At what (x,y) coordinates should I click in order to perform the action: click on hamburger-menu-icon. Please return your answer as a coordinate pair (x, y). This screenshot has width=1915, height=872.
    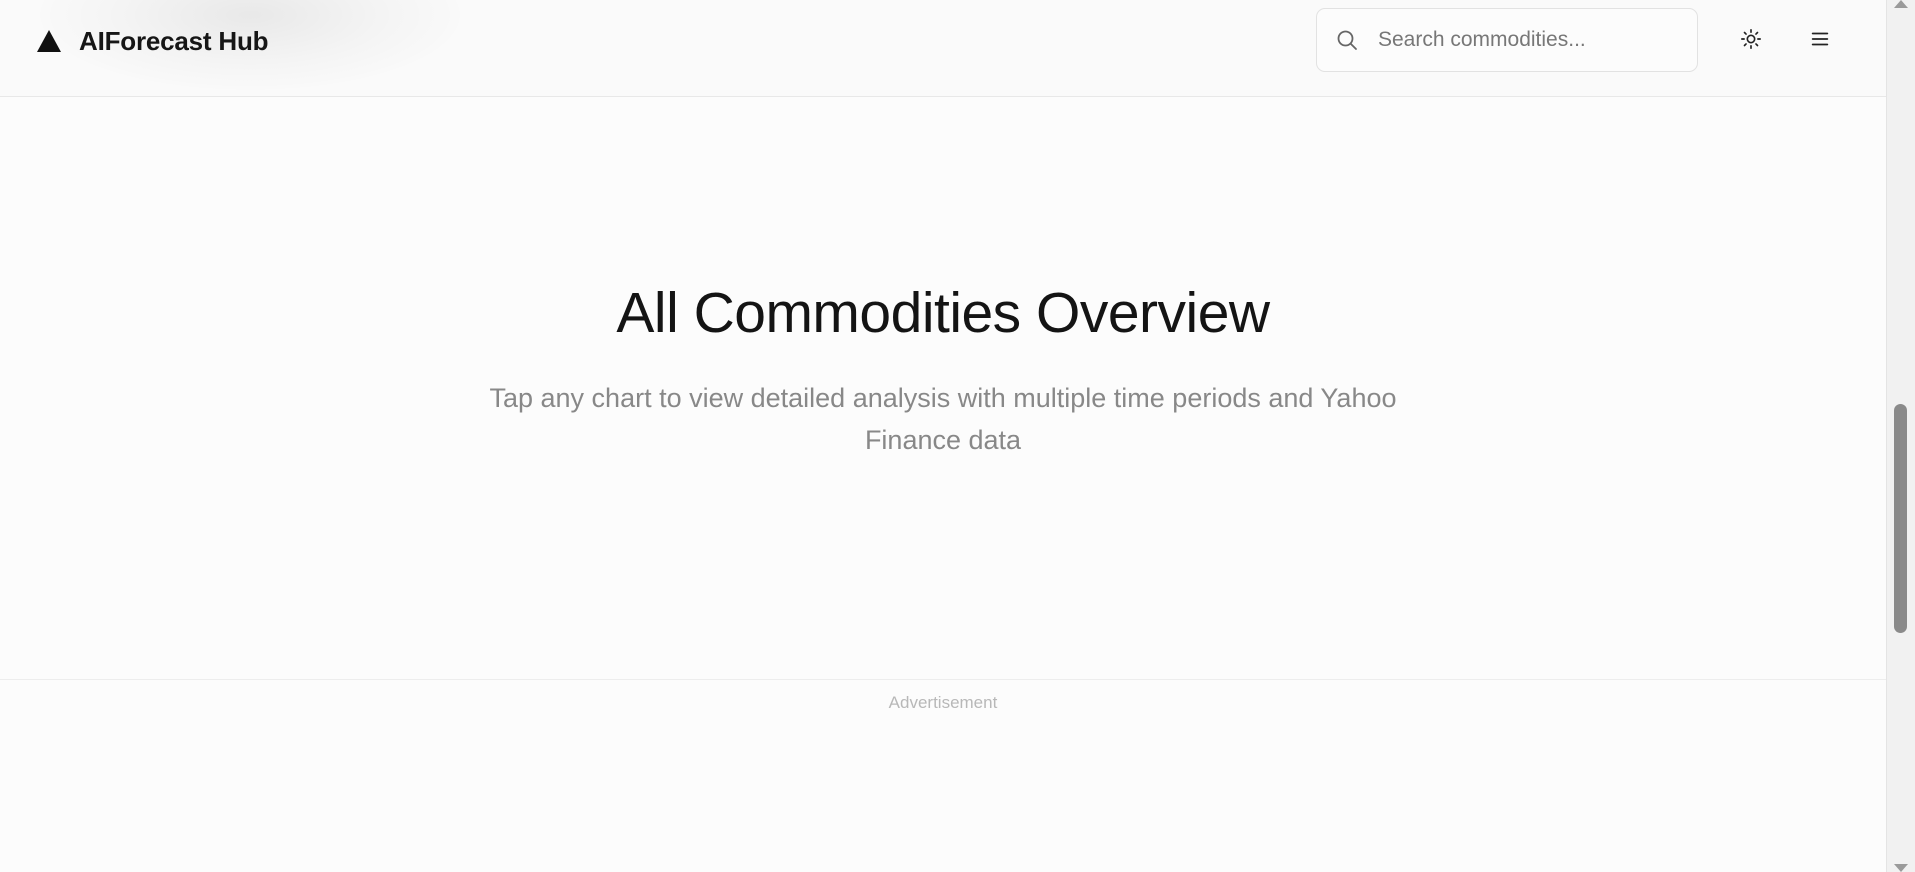
    Looking at the image, I should click on (1820, 41).